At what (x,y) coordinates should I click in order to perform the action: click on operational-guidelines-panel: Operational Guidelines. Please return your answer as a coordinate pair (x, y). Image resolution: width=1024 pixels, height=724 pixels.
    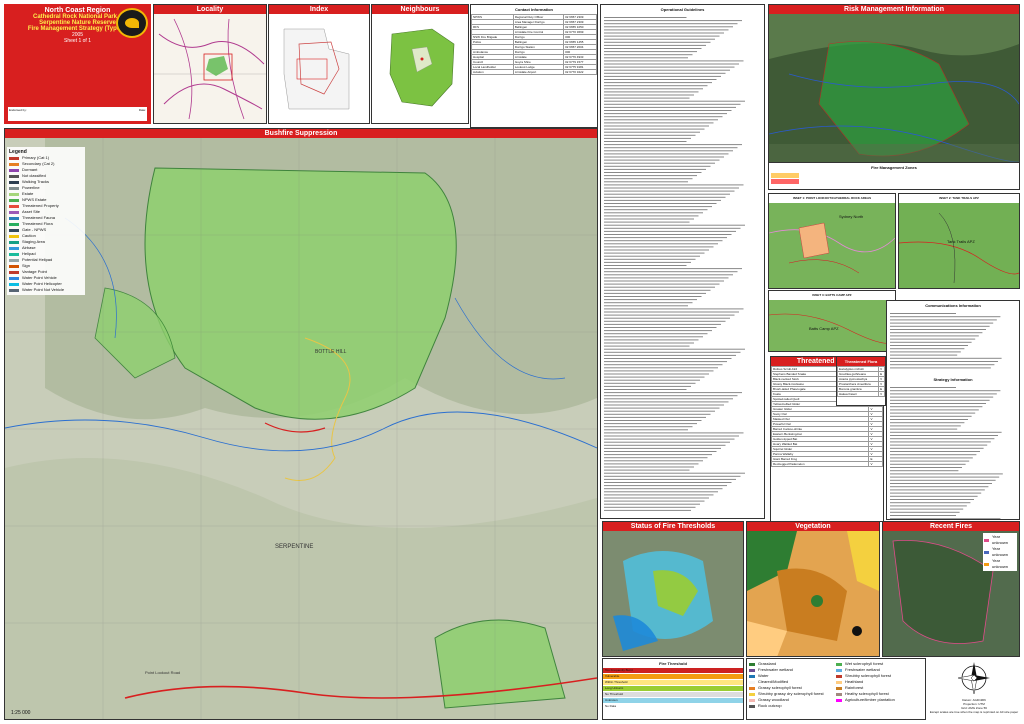
    Looking at the image, I should click on (682, 261).